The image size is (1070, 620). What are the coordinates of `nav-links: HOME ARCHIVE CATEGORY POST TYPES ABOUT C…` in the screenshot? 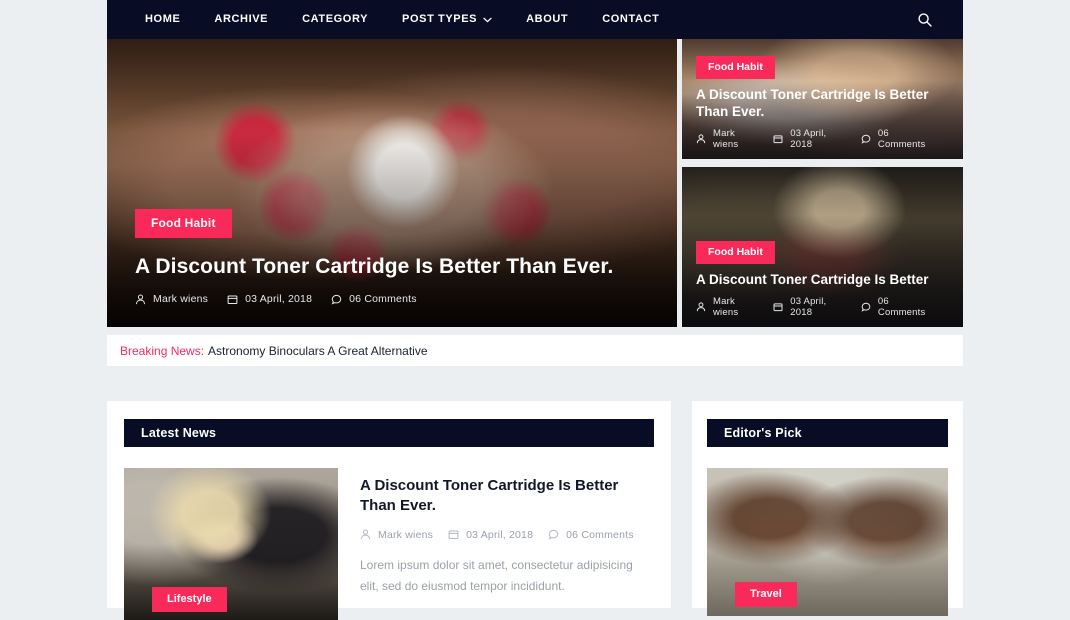 It's located at (402, 19).